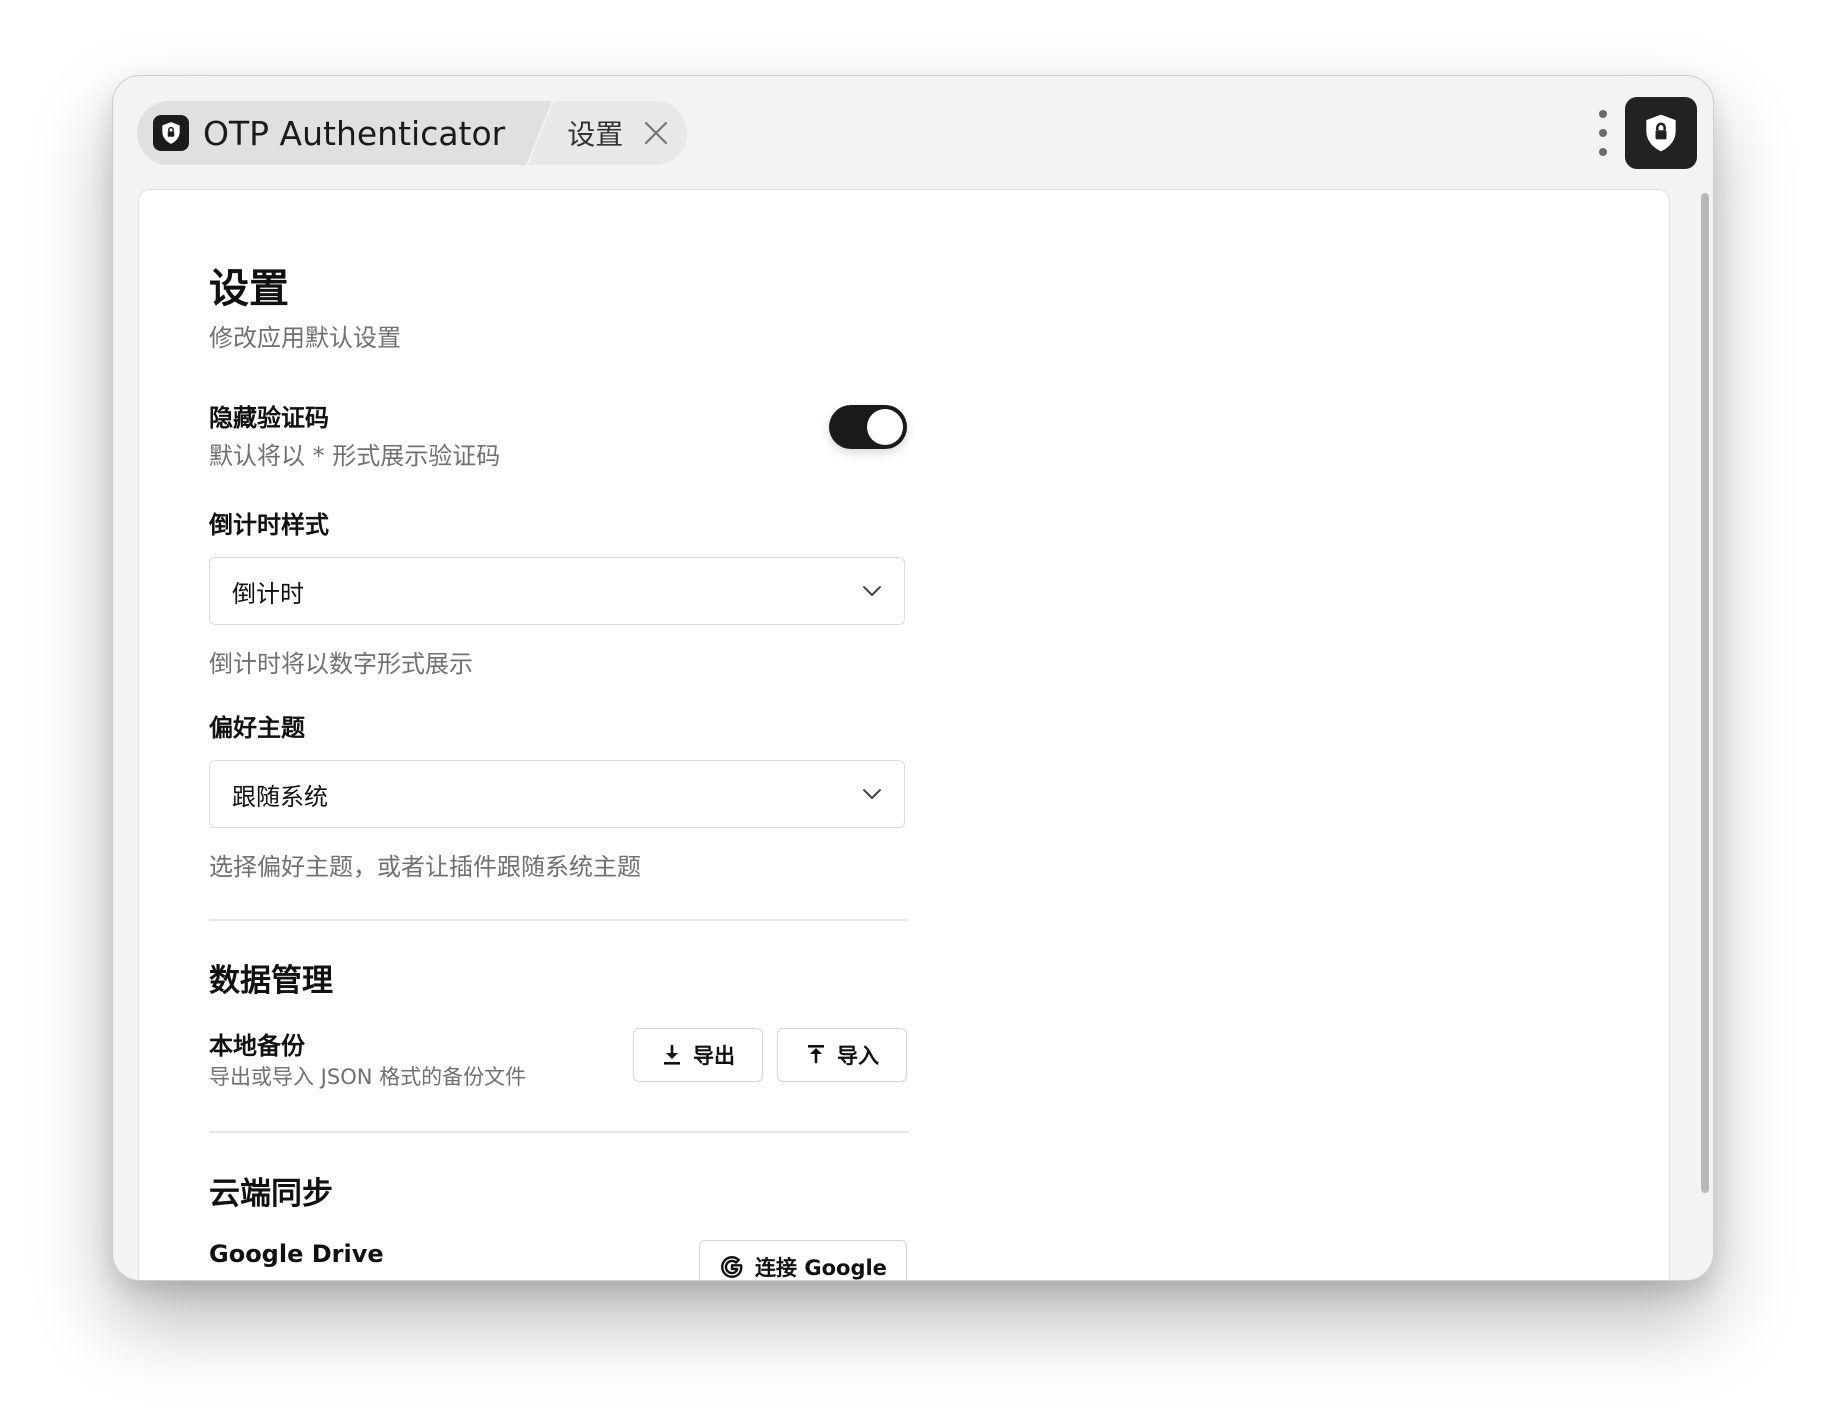 The height and width of the screenshot is (1424, 1824). I want to click on countdown-style-value: 倒计时, so click(268, 593).